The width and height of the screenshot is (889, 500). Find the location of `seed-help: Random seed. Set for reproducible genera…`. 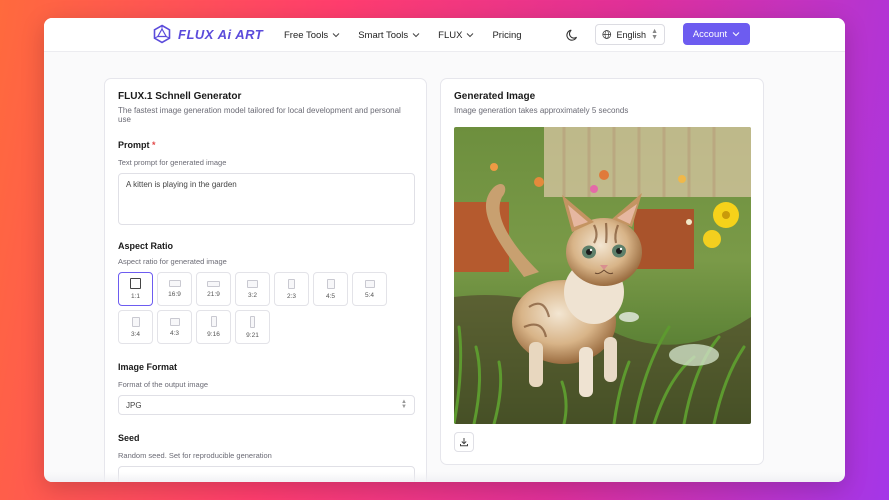

seed-help: Random seed. Set for reproducible genera… is located at coordinates (195, 455).